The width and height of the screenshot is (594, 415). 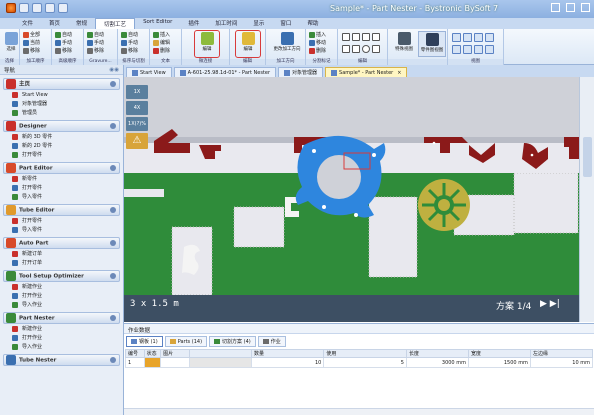 I want to click on close-icon, so click(x=585, y=7).